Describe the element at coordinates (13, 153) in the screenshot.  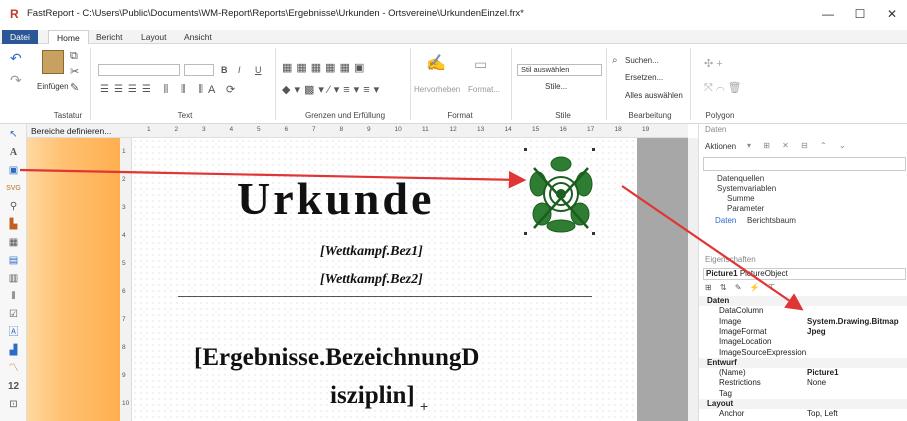
I see `text-tool-icon: A` at that location.